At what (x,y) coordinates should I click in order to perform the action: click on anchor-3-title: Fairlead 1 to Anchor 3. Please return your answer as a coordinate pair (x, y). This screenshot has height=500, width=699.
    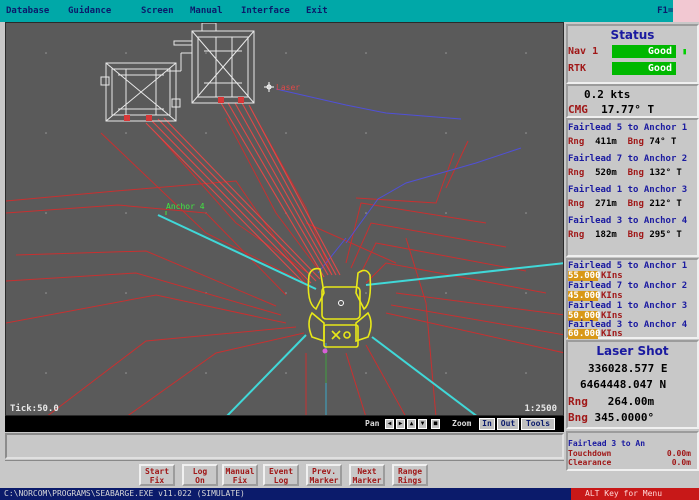
    Looking at the image, I should click on (628, 190).